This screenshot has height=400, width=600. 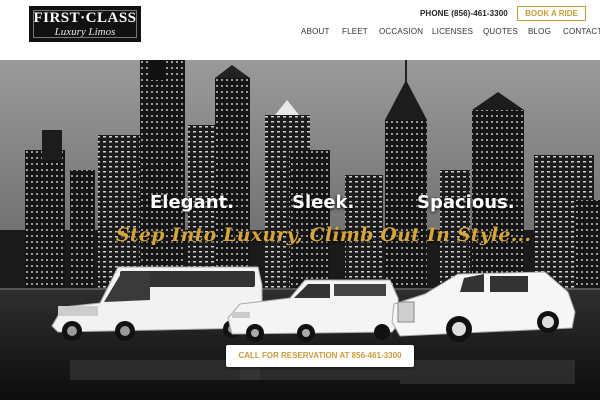 What do you see at coordinates (551, 13) in the screenshot?
I see `book-a-ride-button: BOOK A RIDE` at bounding box center [551, 13].